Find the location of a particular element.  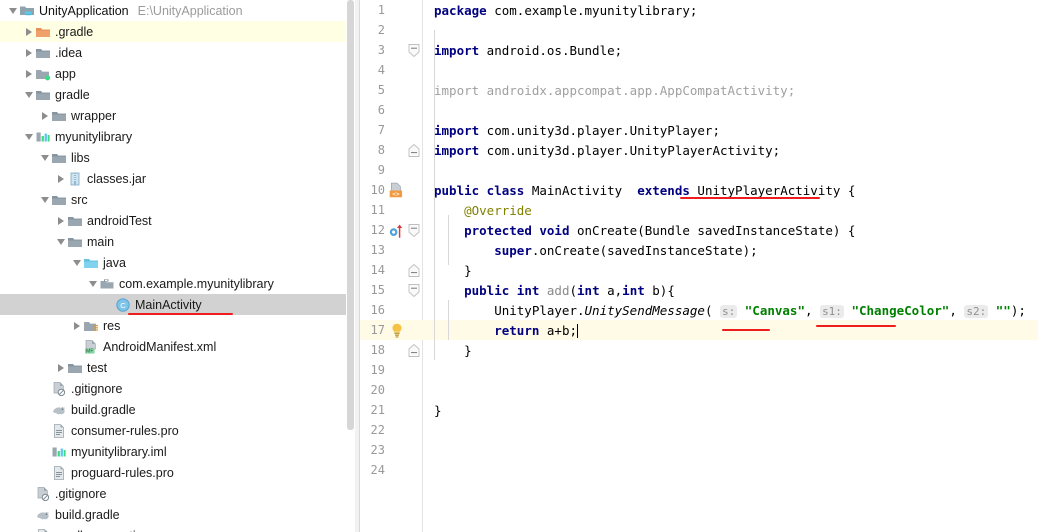

tree-item-label: consumer-rules.pro is located at coordinates (125, 430).